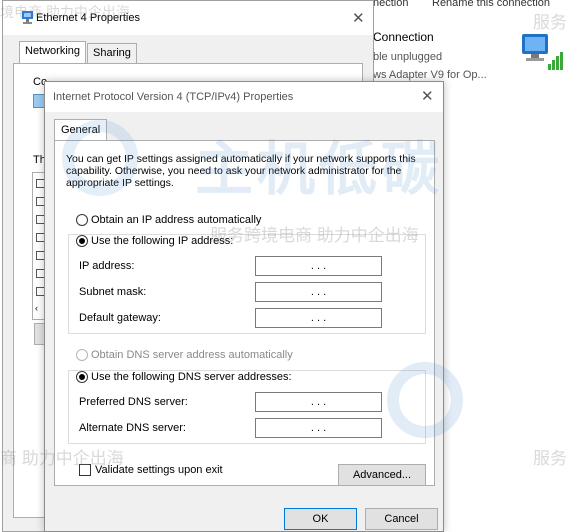  Describe the element at coordinates (318, 428) in the screenshot. I see `alternate-dns-input: . . .` at that location.